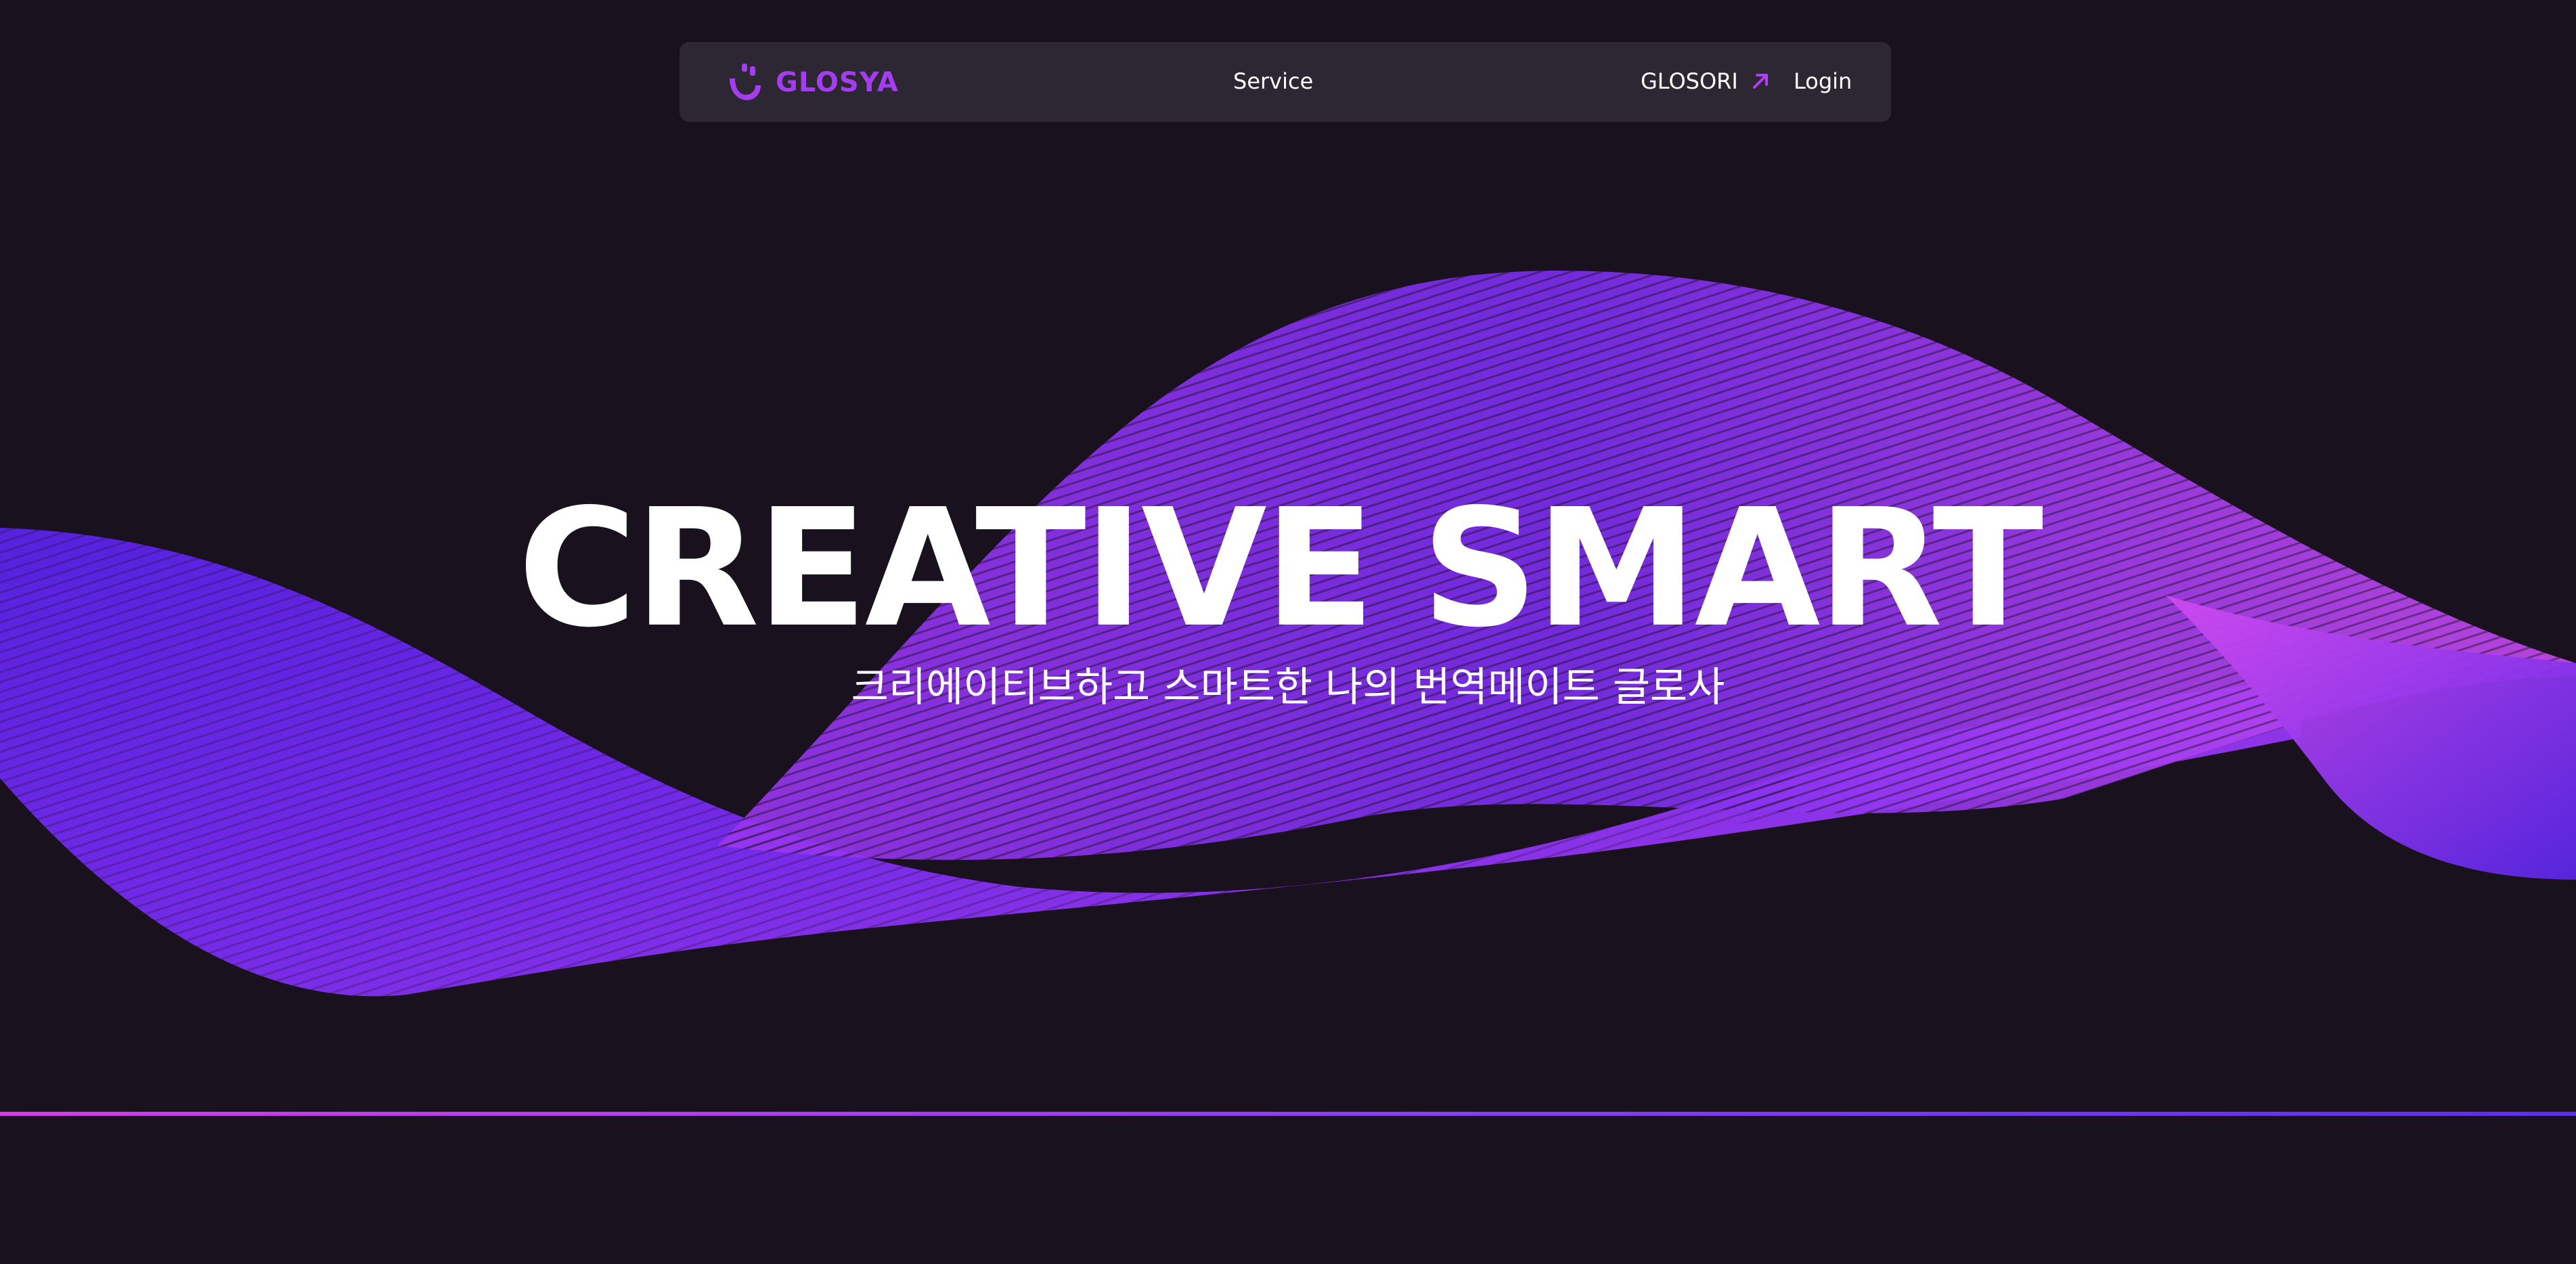 This screenshot has width=2576, height=1264. I want to click on brand-name: GLOSYA, so click(837, 83).